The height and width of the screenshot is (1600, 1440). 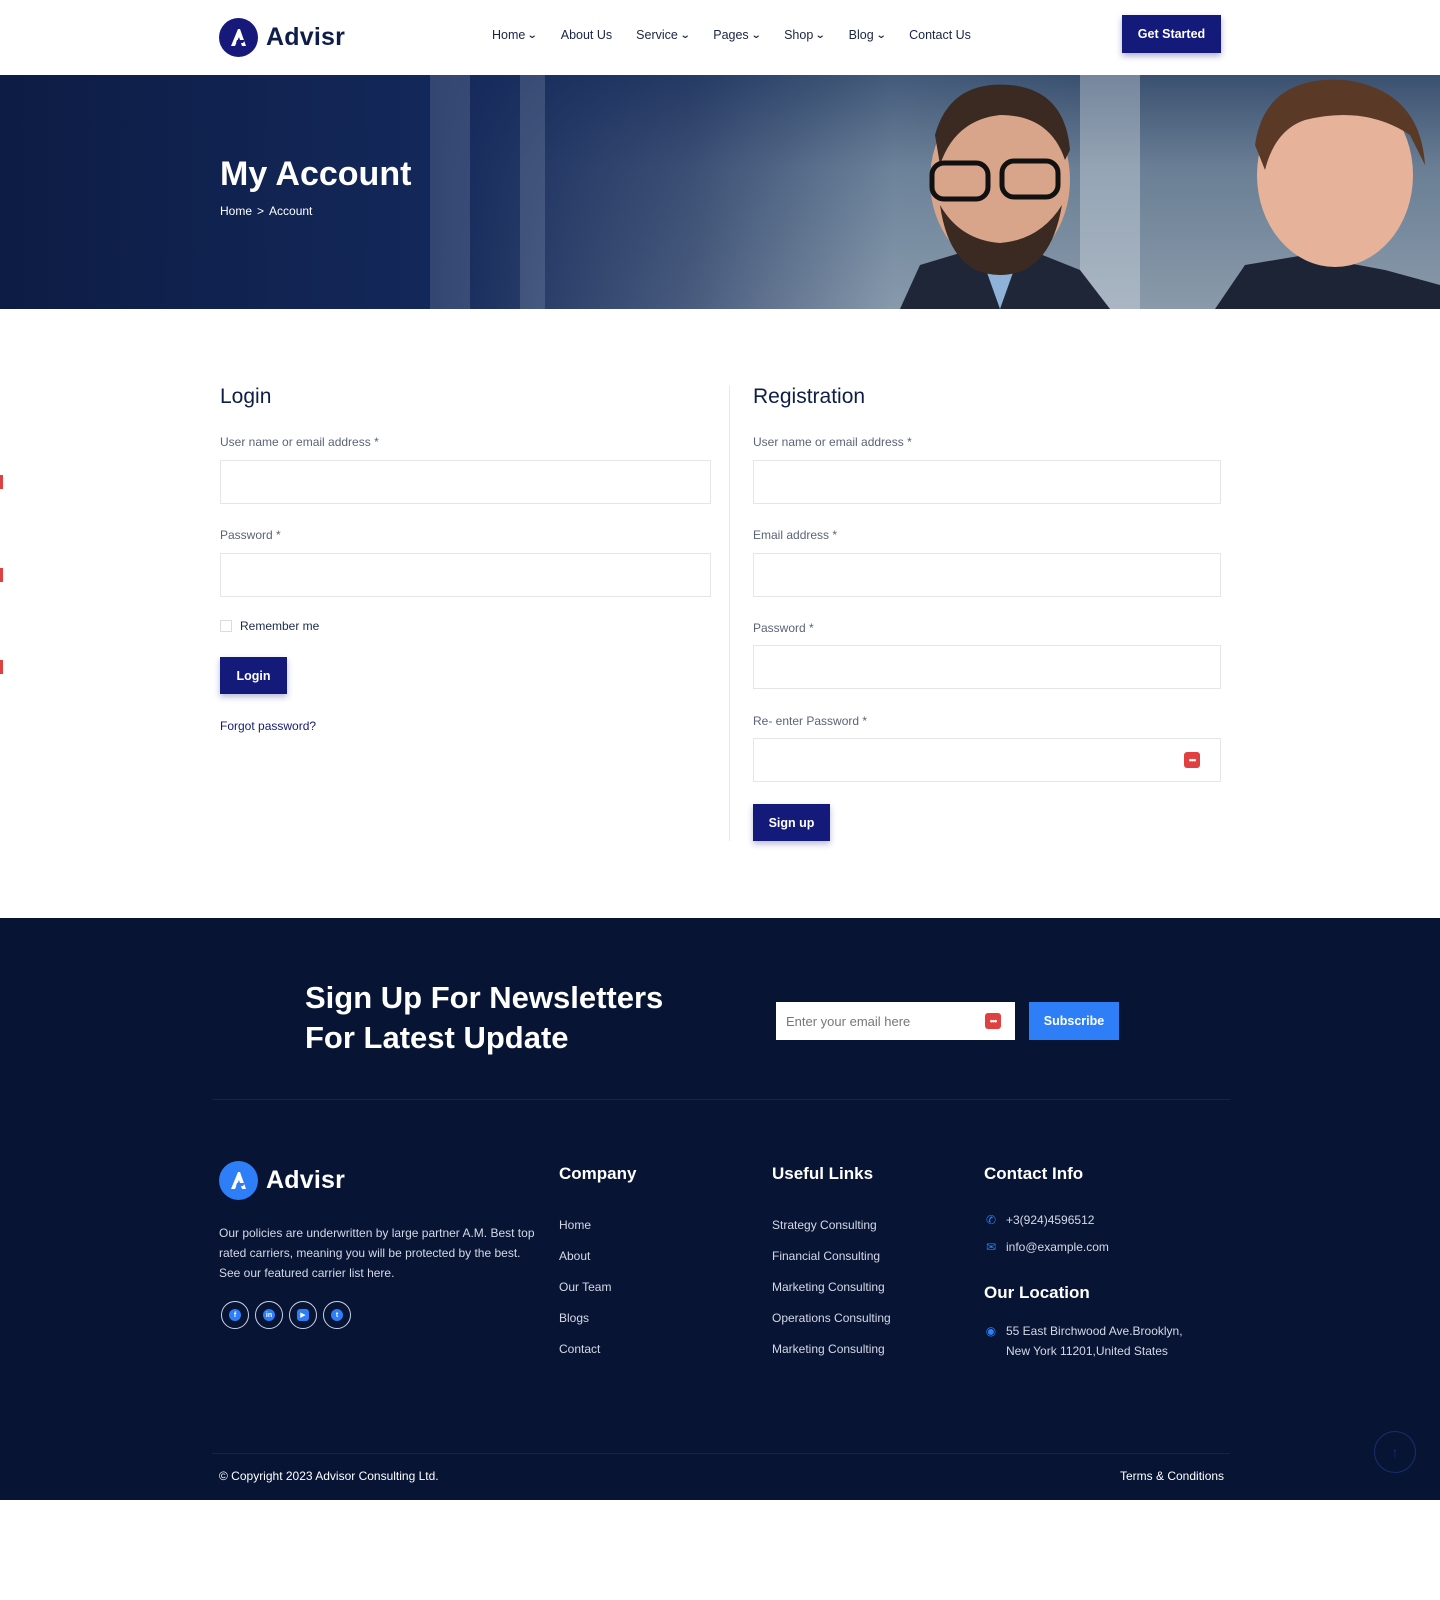 What do you see at coordinates (269, 1315) in the screenshot?
I see `linkedin-icon: in` at bounding box center [269, 1315].